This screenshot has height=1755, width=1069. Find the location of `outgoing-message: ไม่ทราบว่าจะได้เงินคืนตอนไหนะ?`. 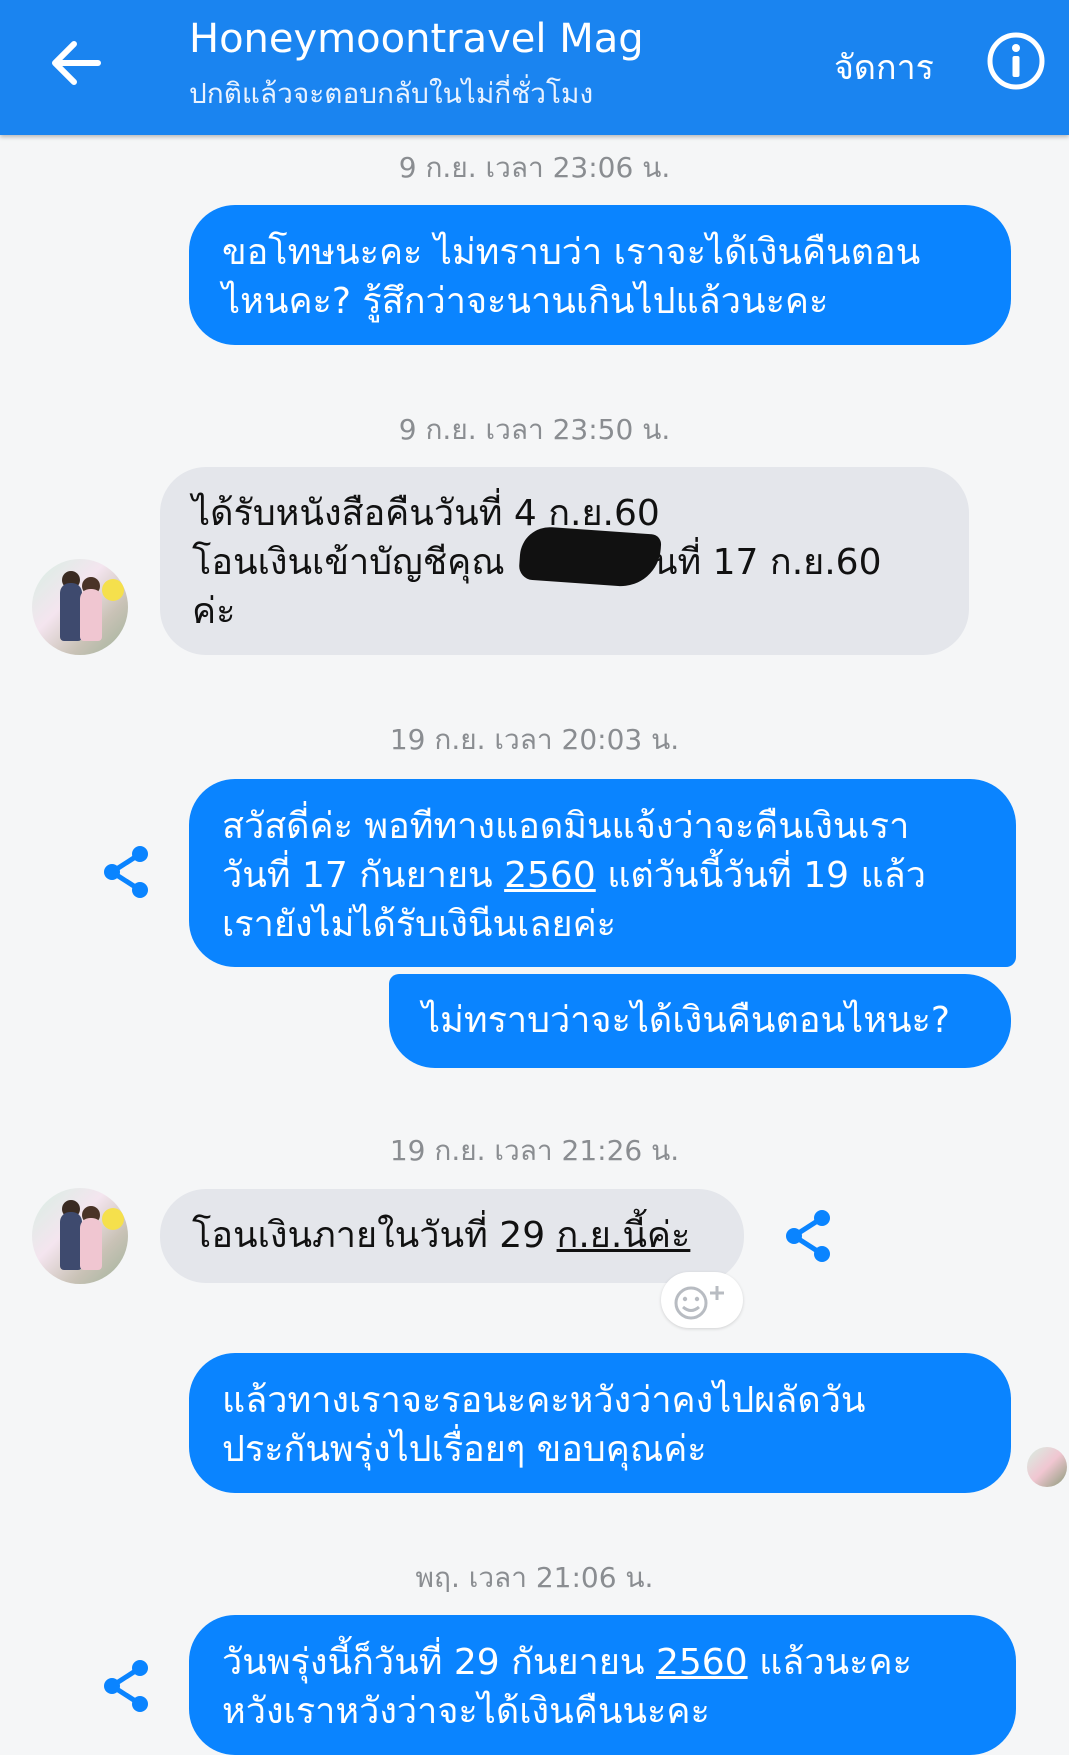

outgoing-message: ไม่ทราบว่าจะได้เงินคืนตอนไหนะ? is located at coordinates (700, 1021).